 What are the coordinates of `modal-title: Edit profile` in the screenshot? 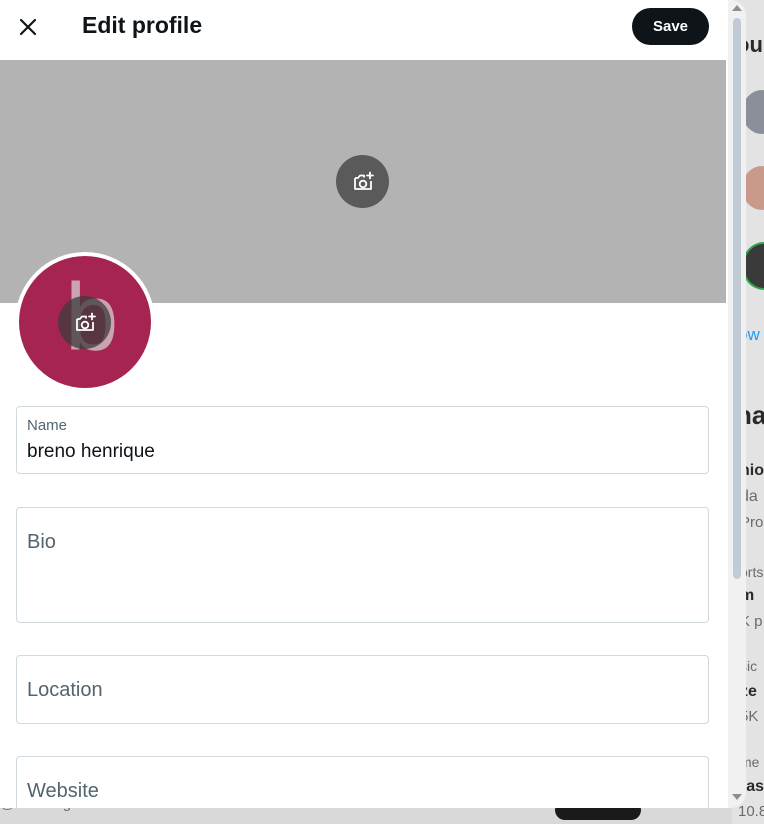 It's located at (142, 25).